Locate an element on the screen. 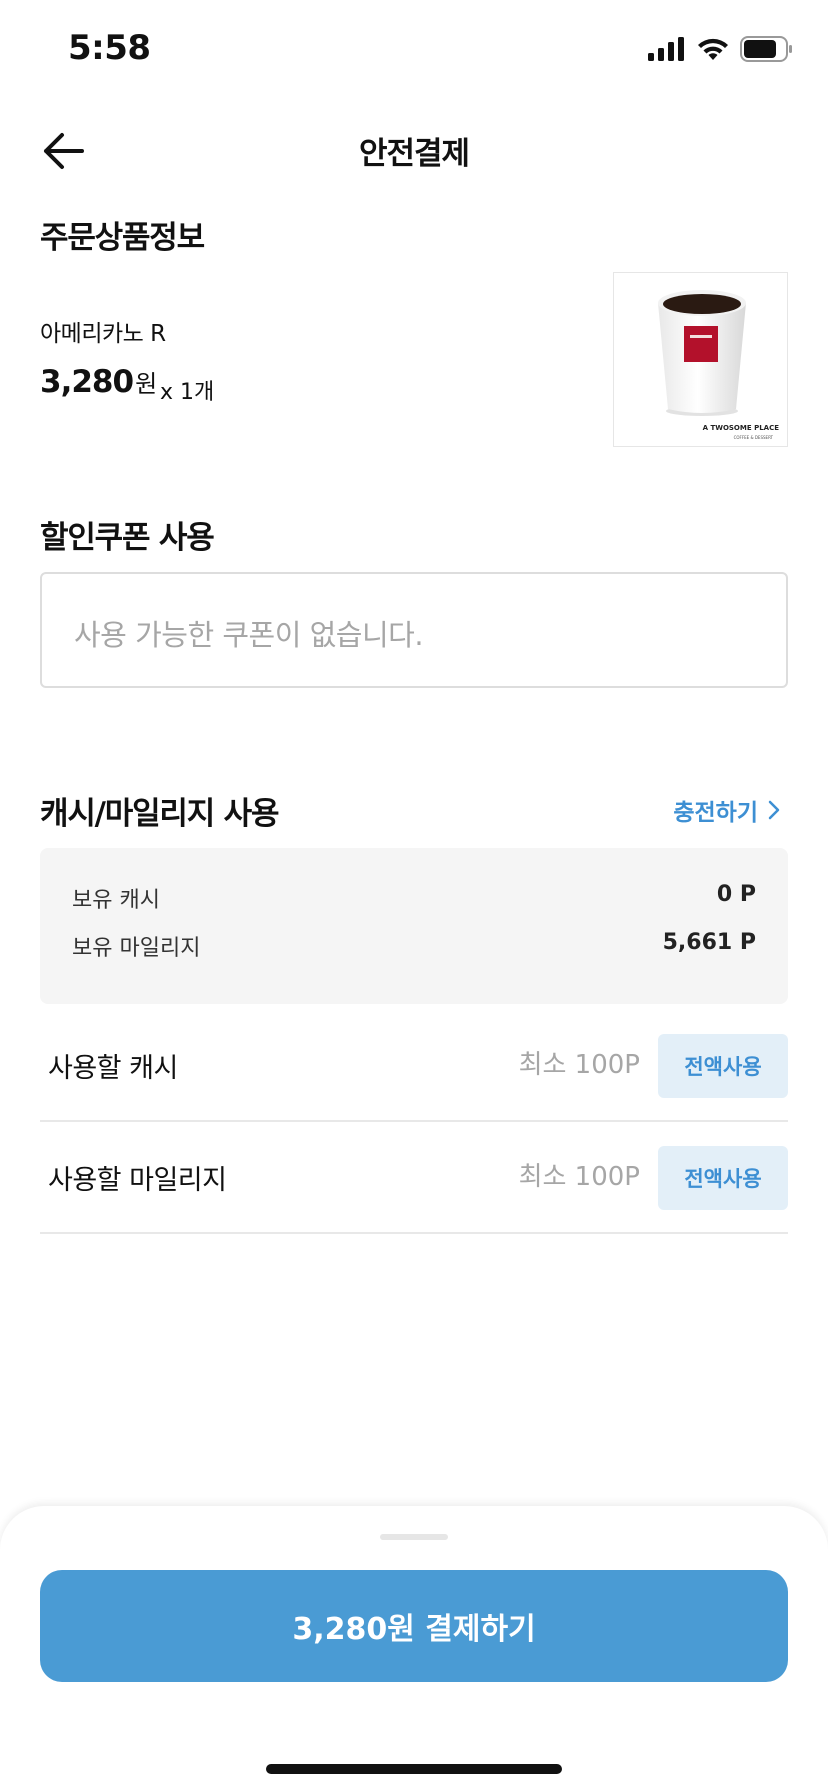 The width and height of the screenshot is (828, 1792). pay-button: 3,280원 결제하기 is located at coordinates (414, 1626).